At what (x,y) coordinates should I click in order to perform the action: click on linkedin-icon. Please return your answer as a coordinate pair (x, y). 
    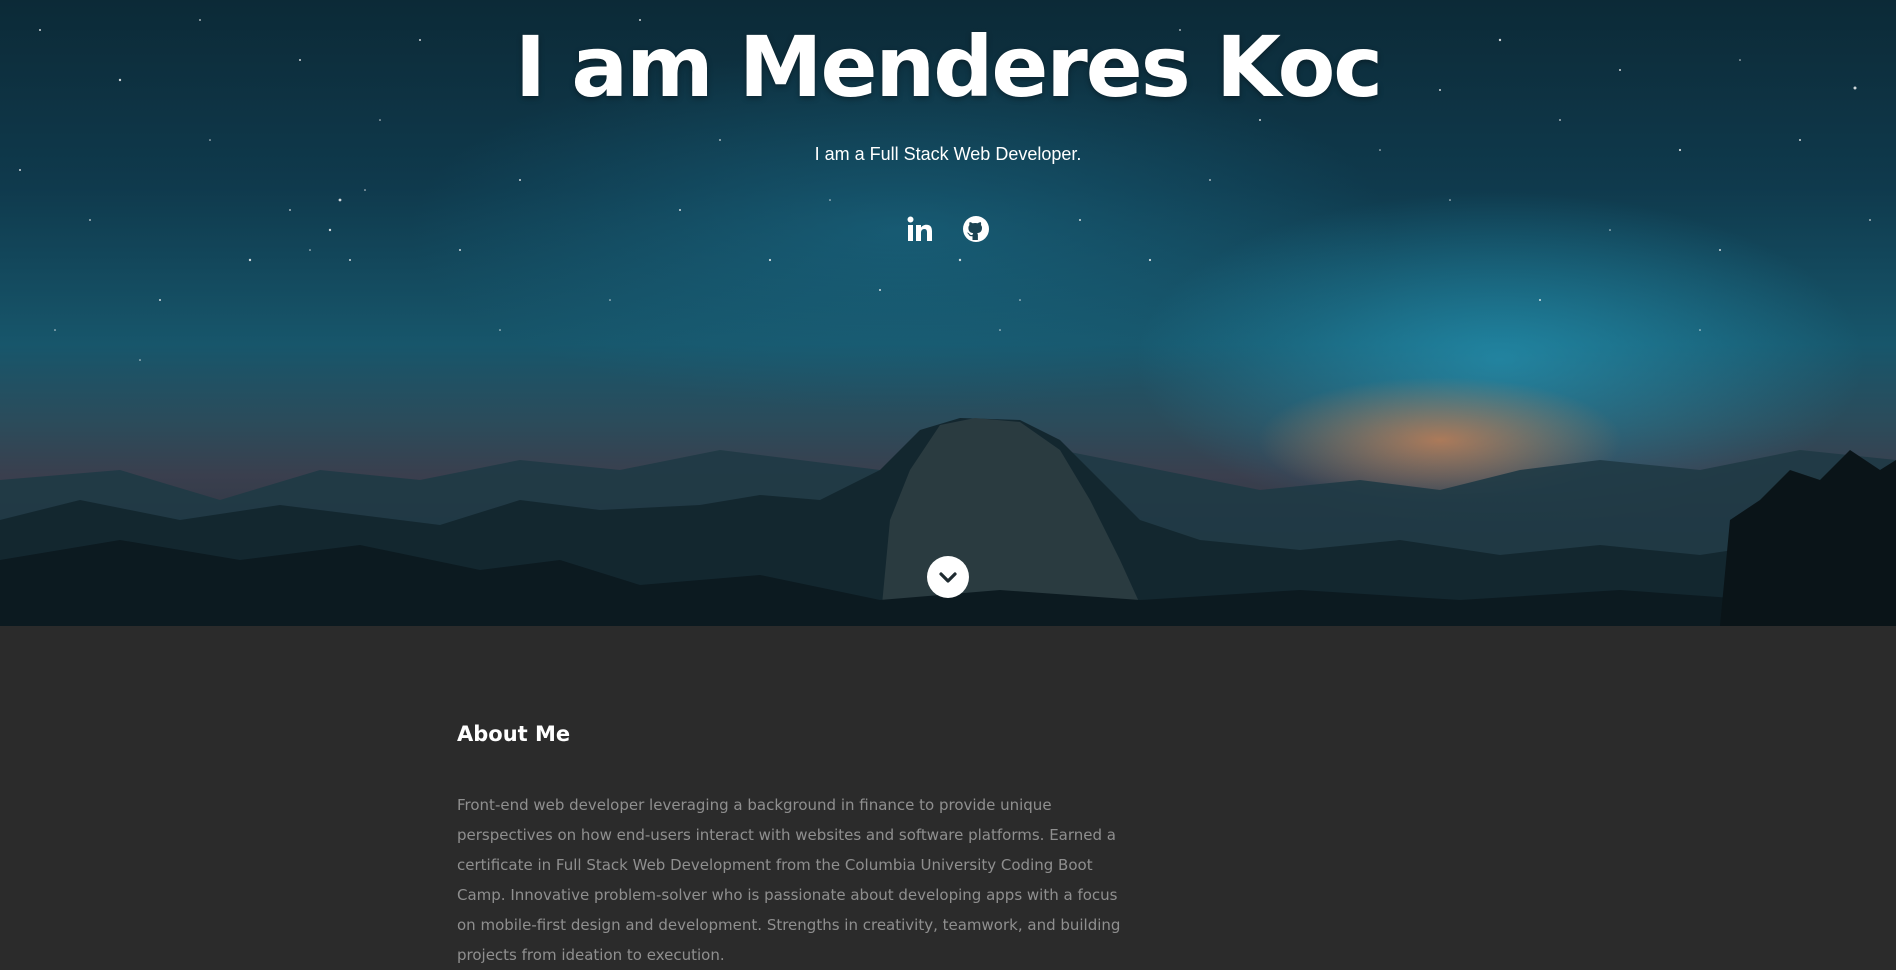
    Looking at the image, I should click on (919, 228).